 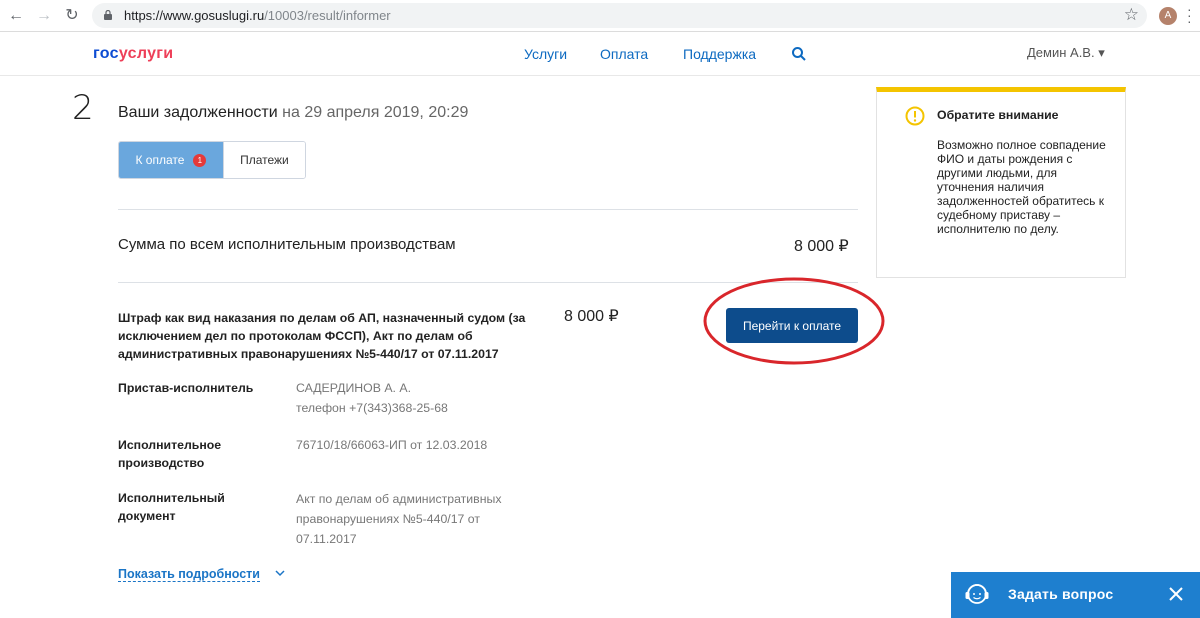 What do you see at coordinates (1168, 16) in the screenshot?
I see `profile-avatar: A` at bounding box center [1168, 16].